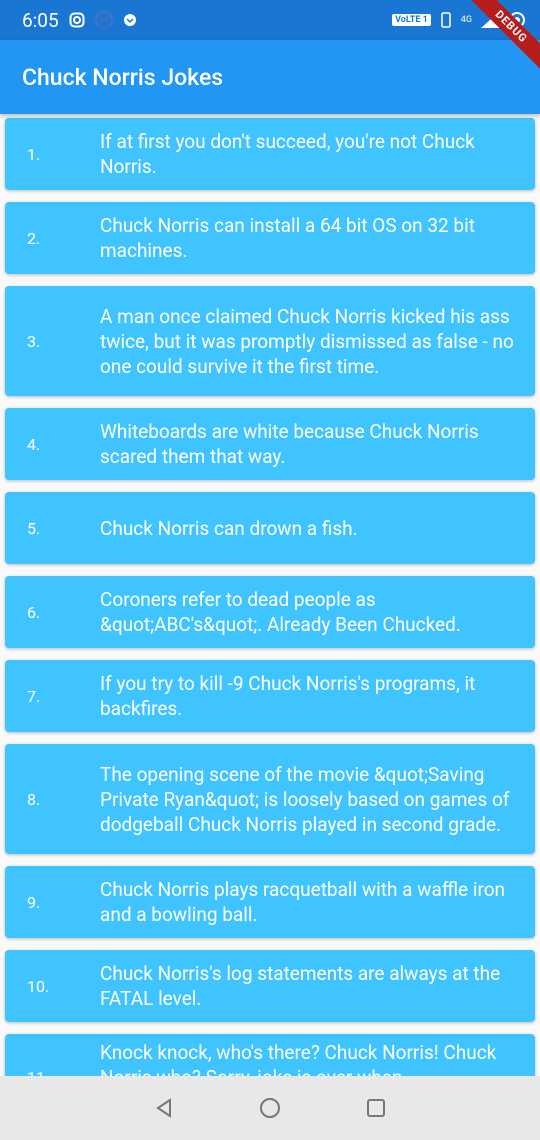 This screenshot has height=1140, width=540. Describe the element at coordinates (411, 20) in the screenshot. I see `volte-badge: VoLTE 1` at that location.